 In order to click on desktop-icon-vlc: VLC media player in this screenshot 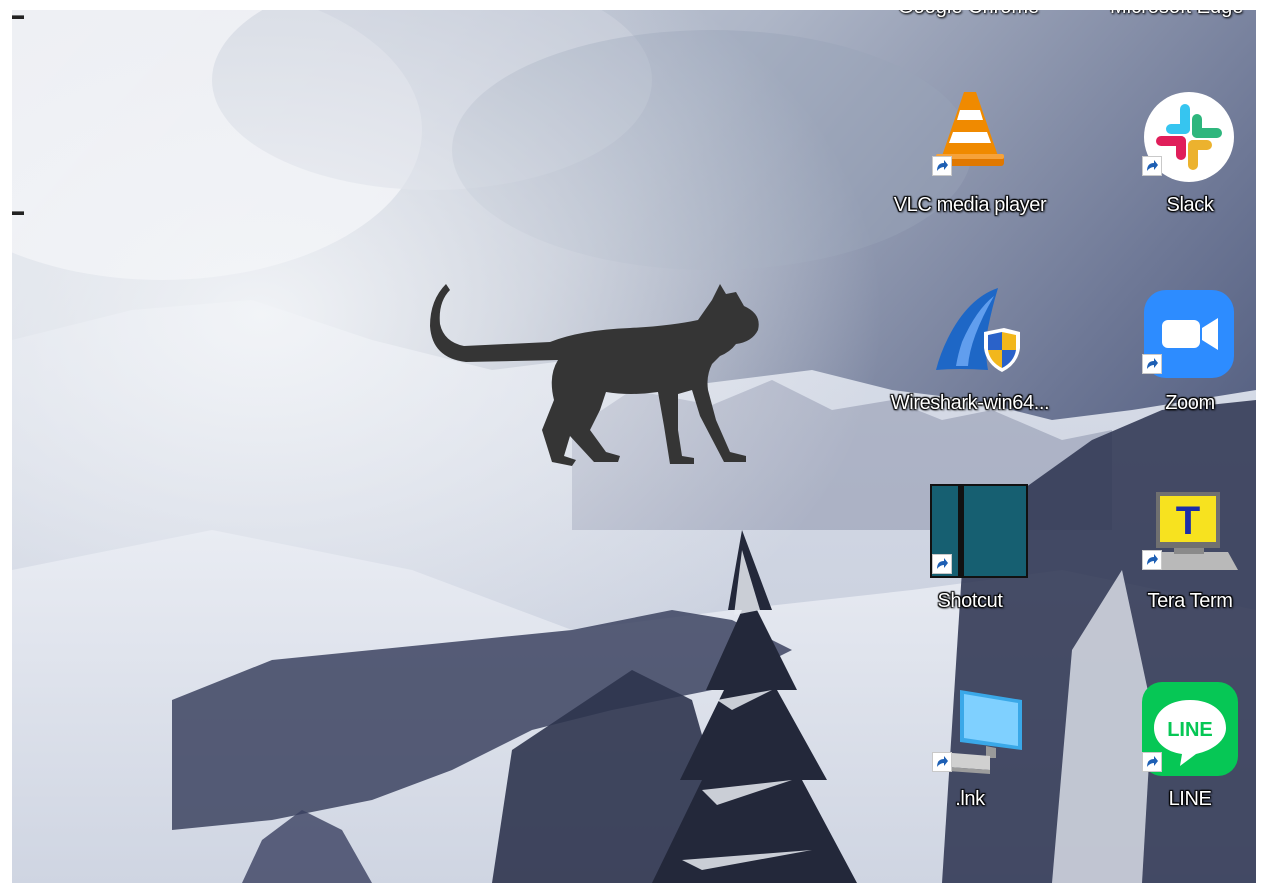, I will do `click(970, 165)`.